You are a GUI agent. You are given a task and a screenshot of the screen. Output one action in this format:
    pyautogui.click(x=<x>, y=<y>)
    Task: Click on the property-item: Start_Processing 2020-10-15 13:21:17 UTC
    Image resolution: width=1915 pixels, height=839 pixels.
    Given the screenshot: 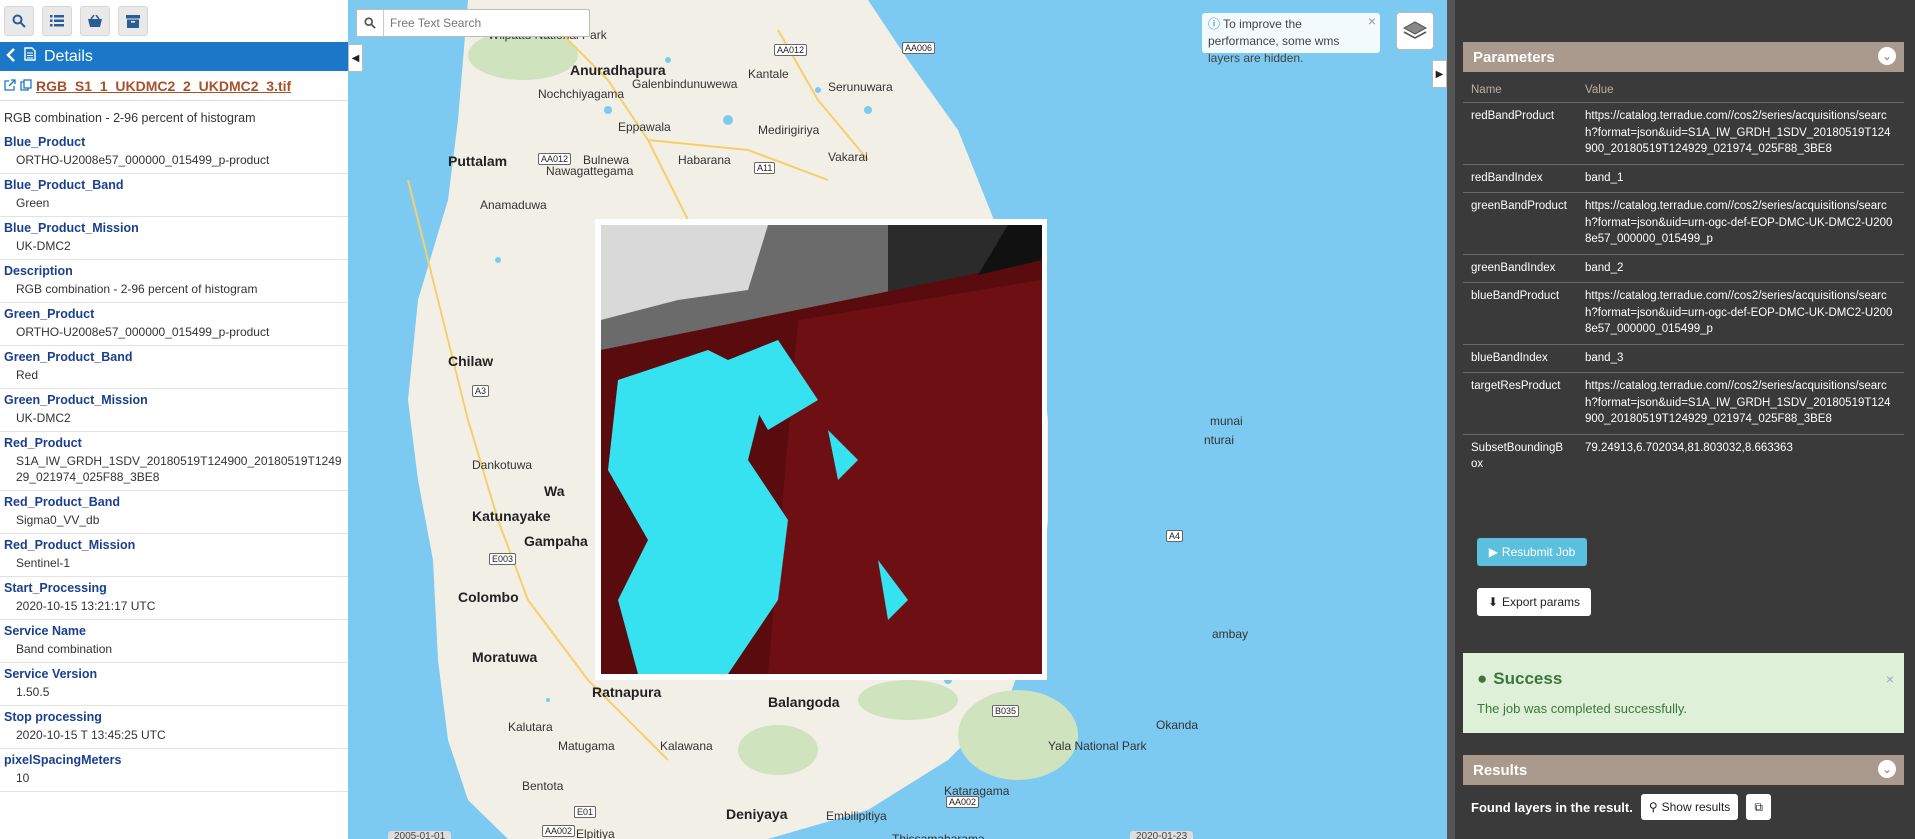 What is the action you would take?
    pyautogui.click(x=174, y=598)
    